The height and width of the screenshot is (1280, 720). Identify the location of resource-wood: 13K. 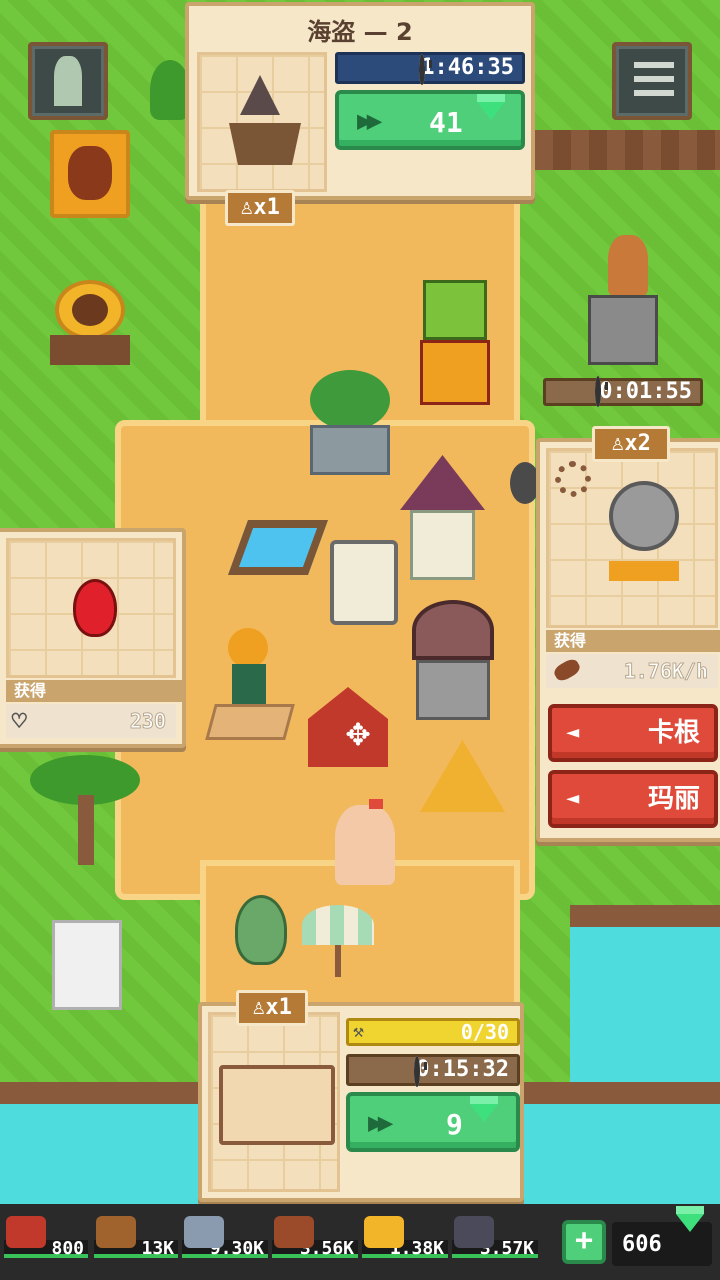
(137, 1240).